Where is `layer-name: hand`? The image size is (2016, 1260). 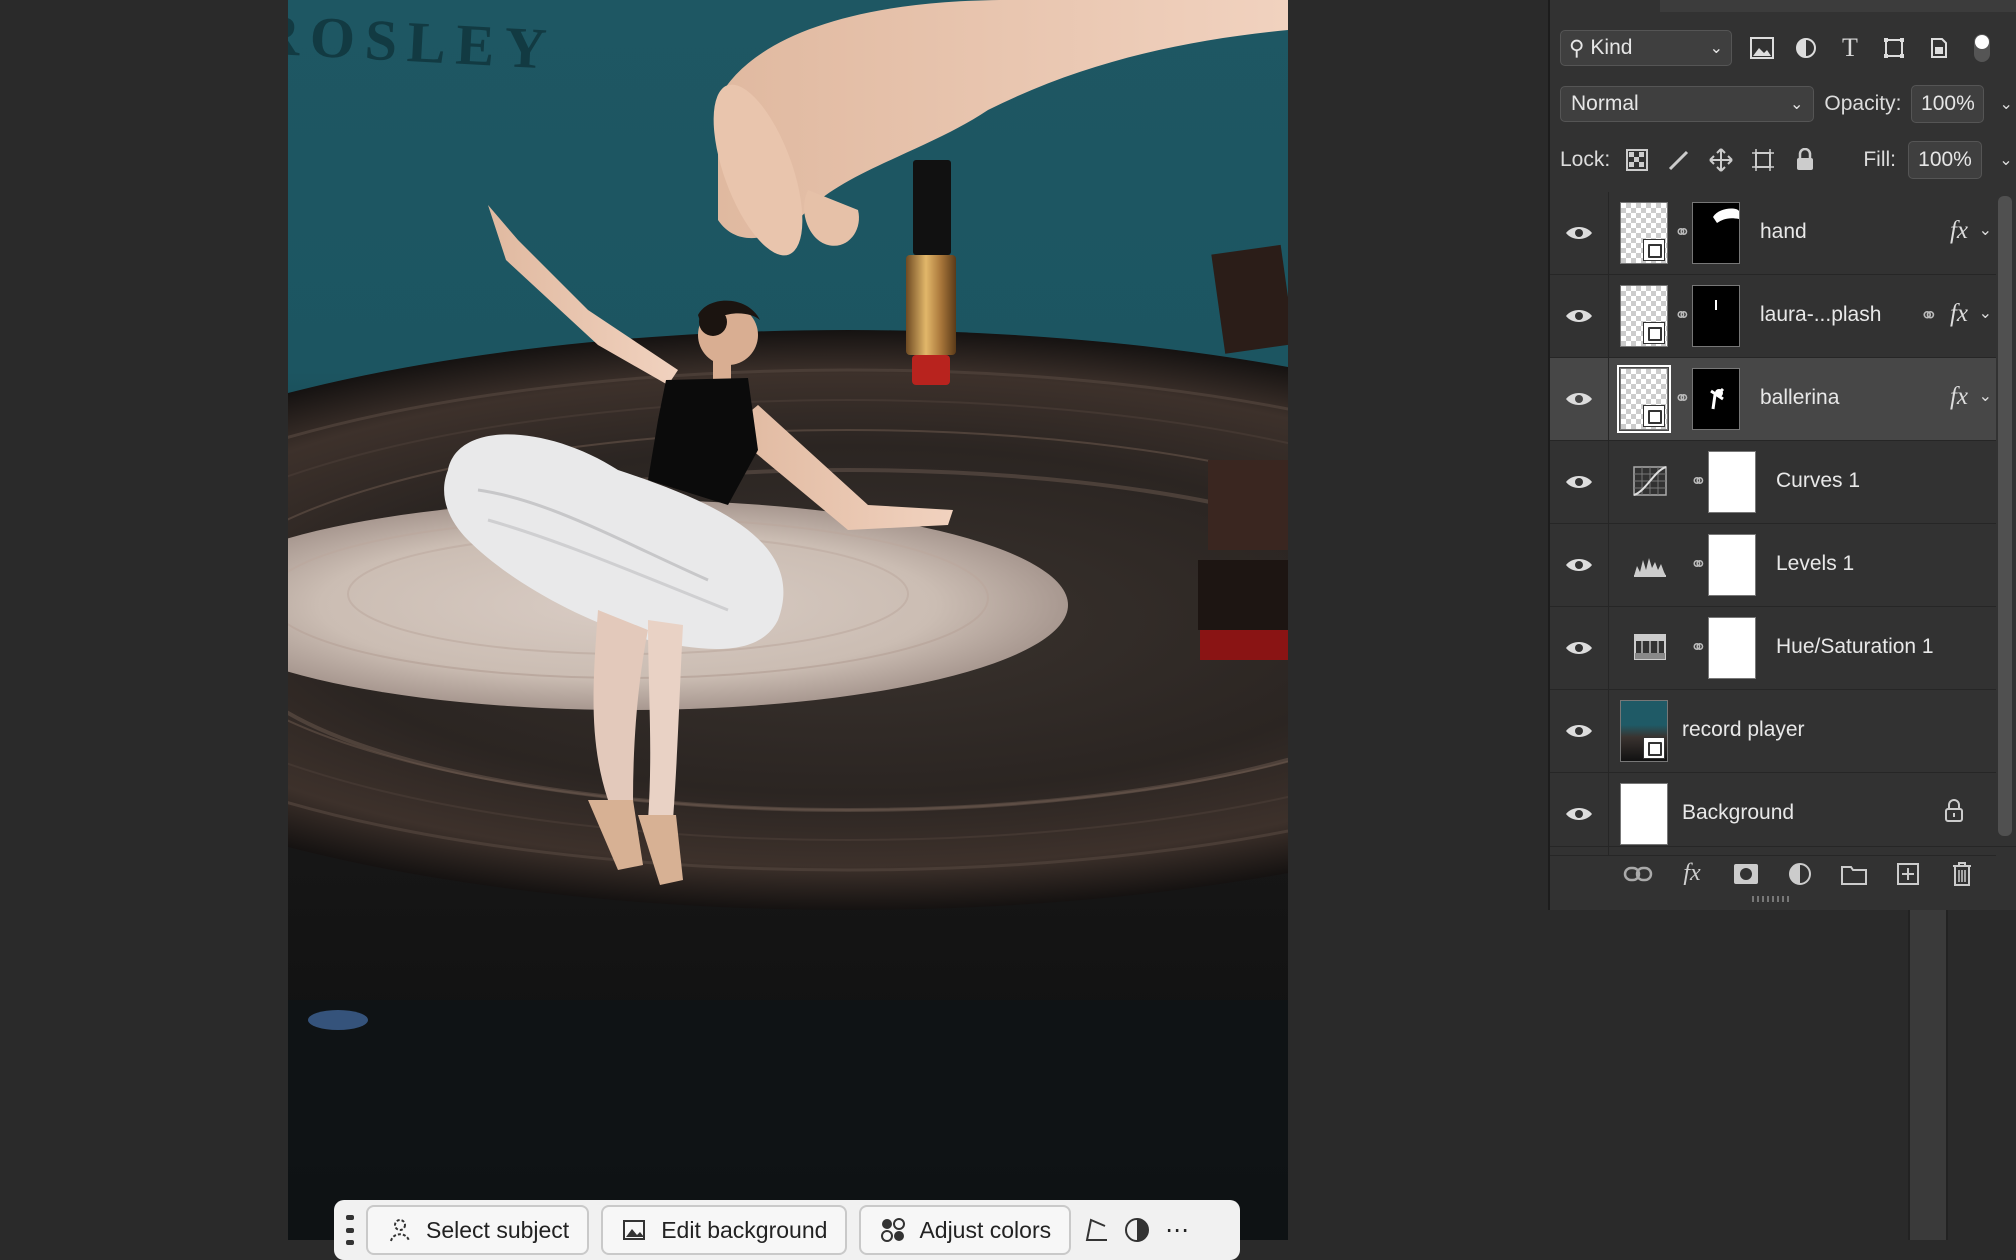 layer-name: hand is located at coordinates (1783, 231).